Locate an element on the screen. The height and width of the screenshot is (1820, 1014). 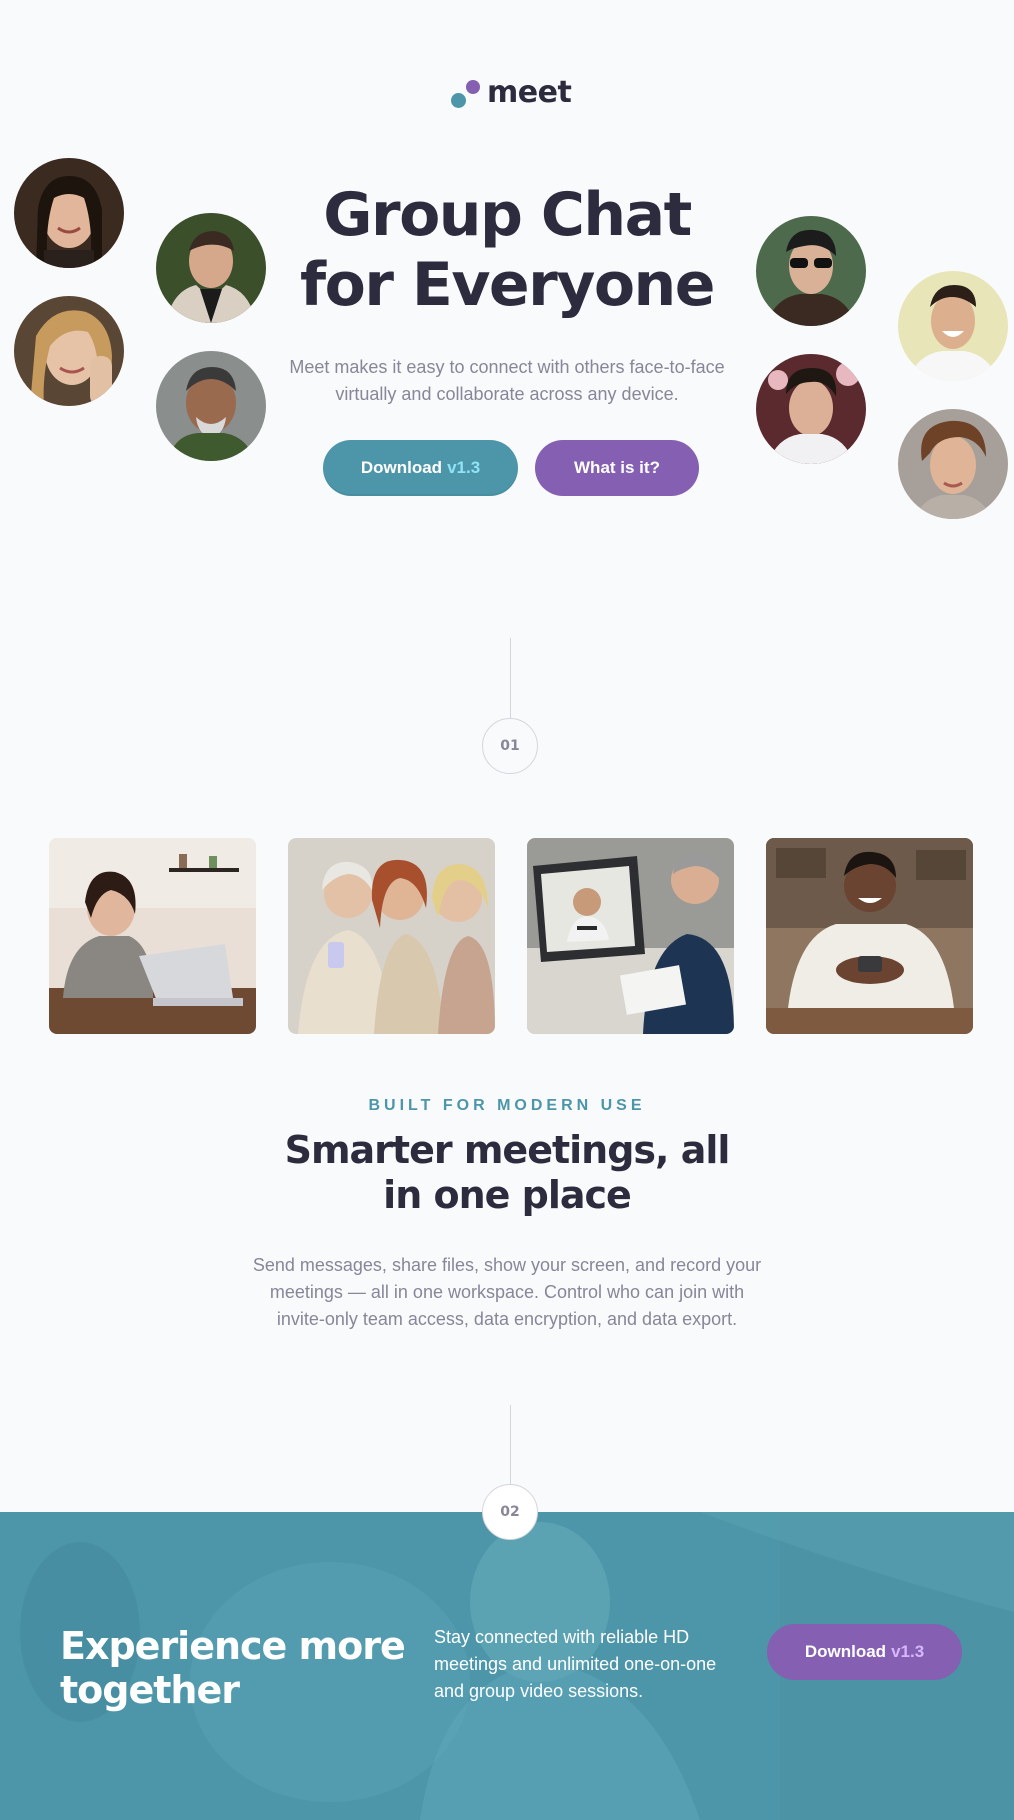
photo-man-texting is located at coordinates (869, 936).